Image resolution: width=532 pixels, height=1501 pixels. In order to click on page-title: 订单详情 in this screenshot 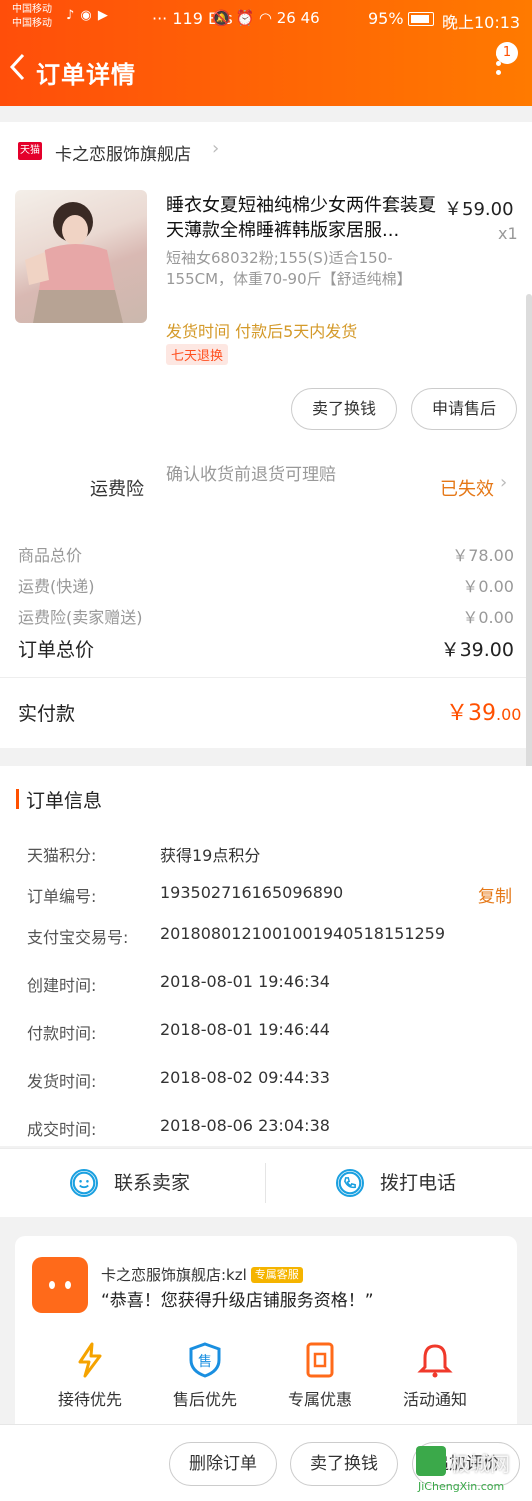, I will do `click(86, 75)`.